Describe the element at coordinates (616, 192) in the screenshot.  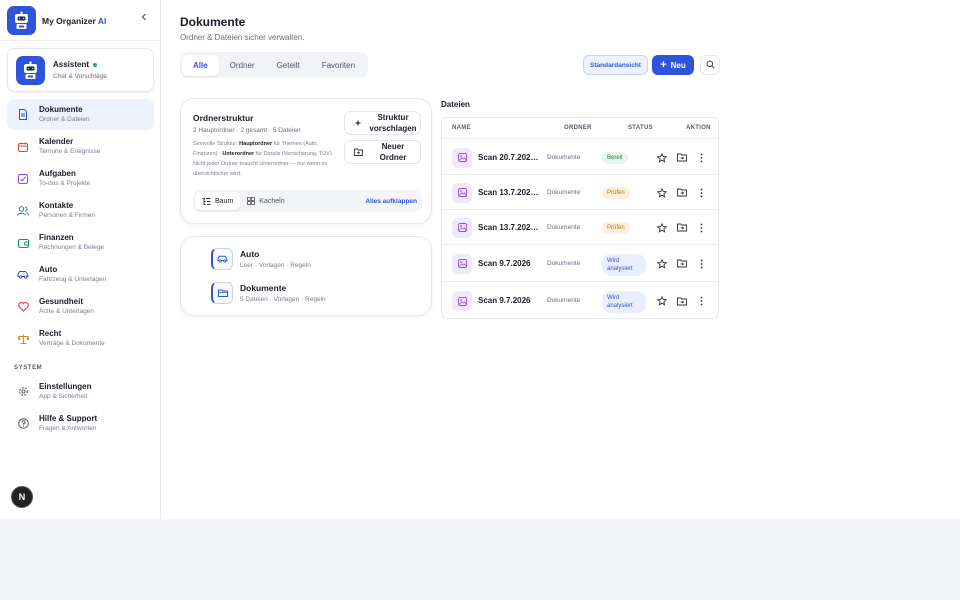
I see `status-badge: Prüfen` at that location.